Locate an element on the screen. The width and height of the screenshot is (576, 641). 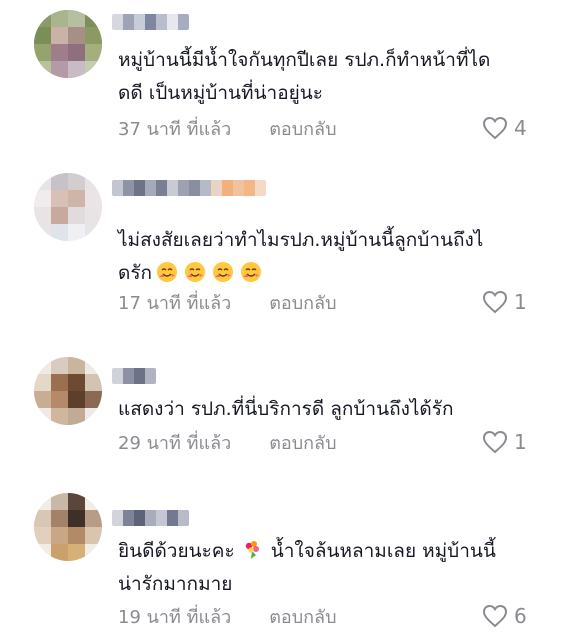
comment-text-line: น่ารักมากมาย is located at coordinates (175, 584).